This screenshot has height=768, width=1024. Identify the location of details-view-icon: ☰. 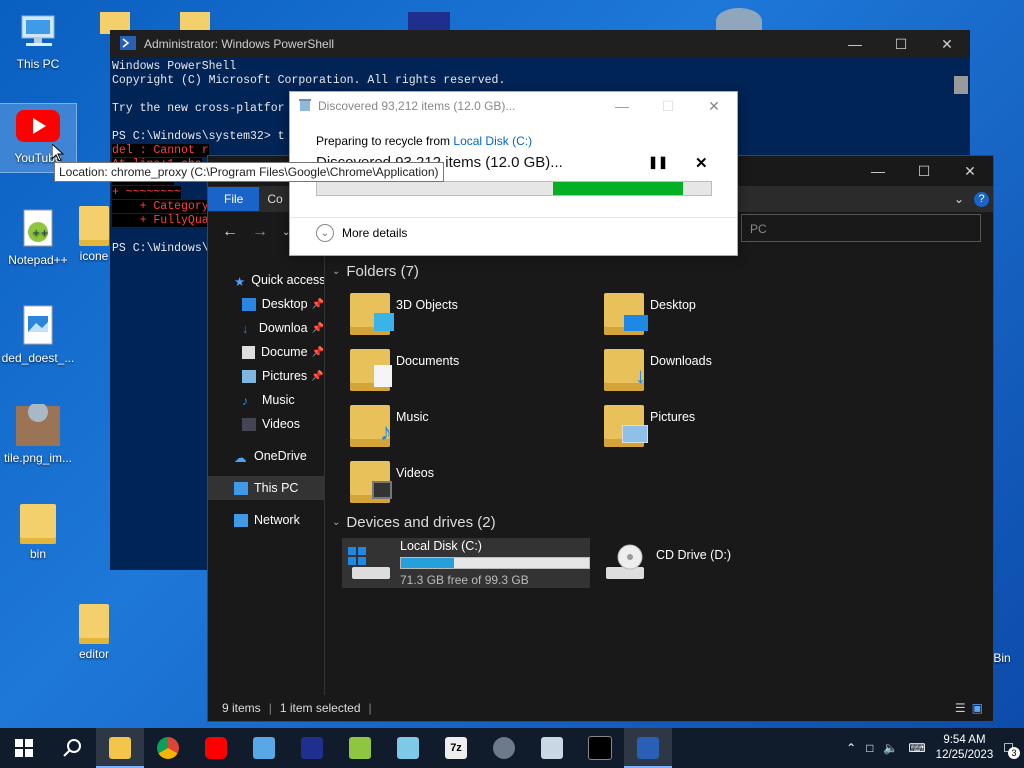
(960, 708).